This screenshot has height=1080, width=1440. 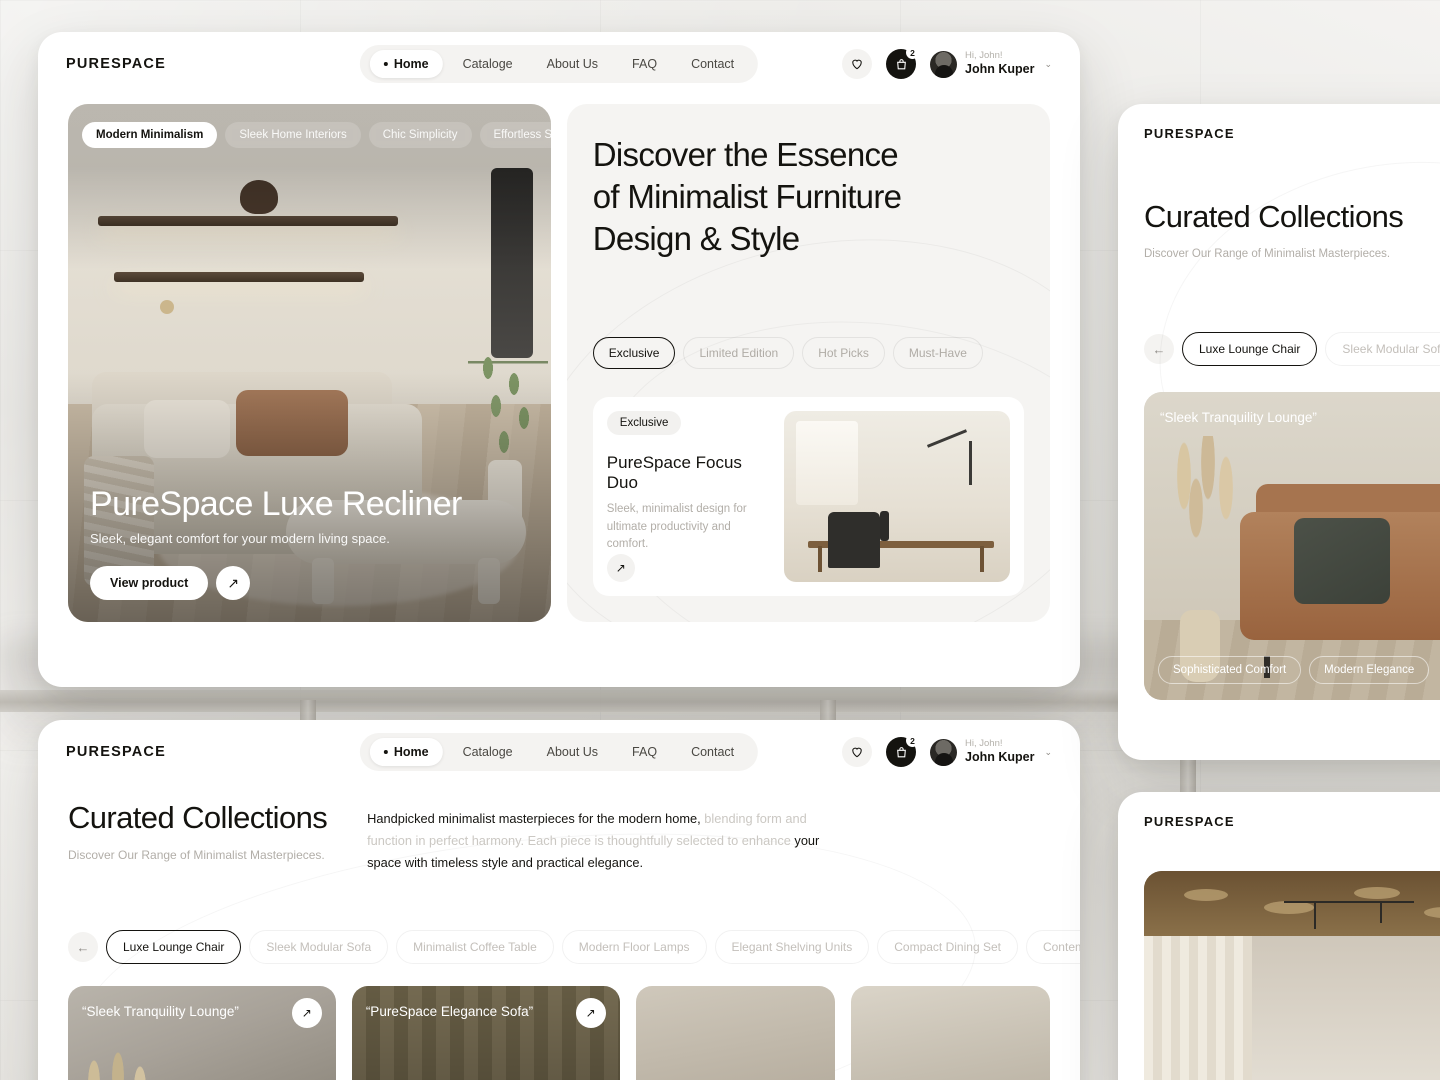 What do you see at coordinates (912, 740) in the screenshot?
I see `cart-badge: 2` at bounding box center [912, 740].